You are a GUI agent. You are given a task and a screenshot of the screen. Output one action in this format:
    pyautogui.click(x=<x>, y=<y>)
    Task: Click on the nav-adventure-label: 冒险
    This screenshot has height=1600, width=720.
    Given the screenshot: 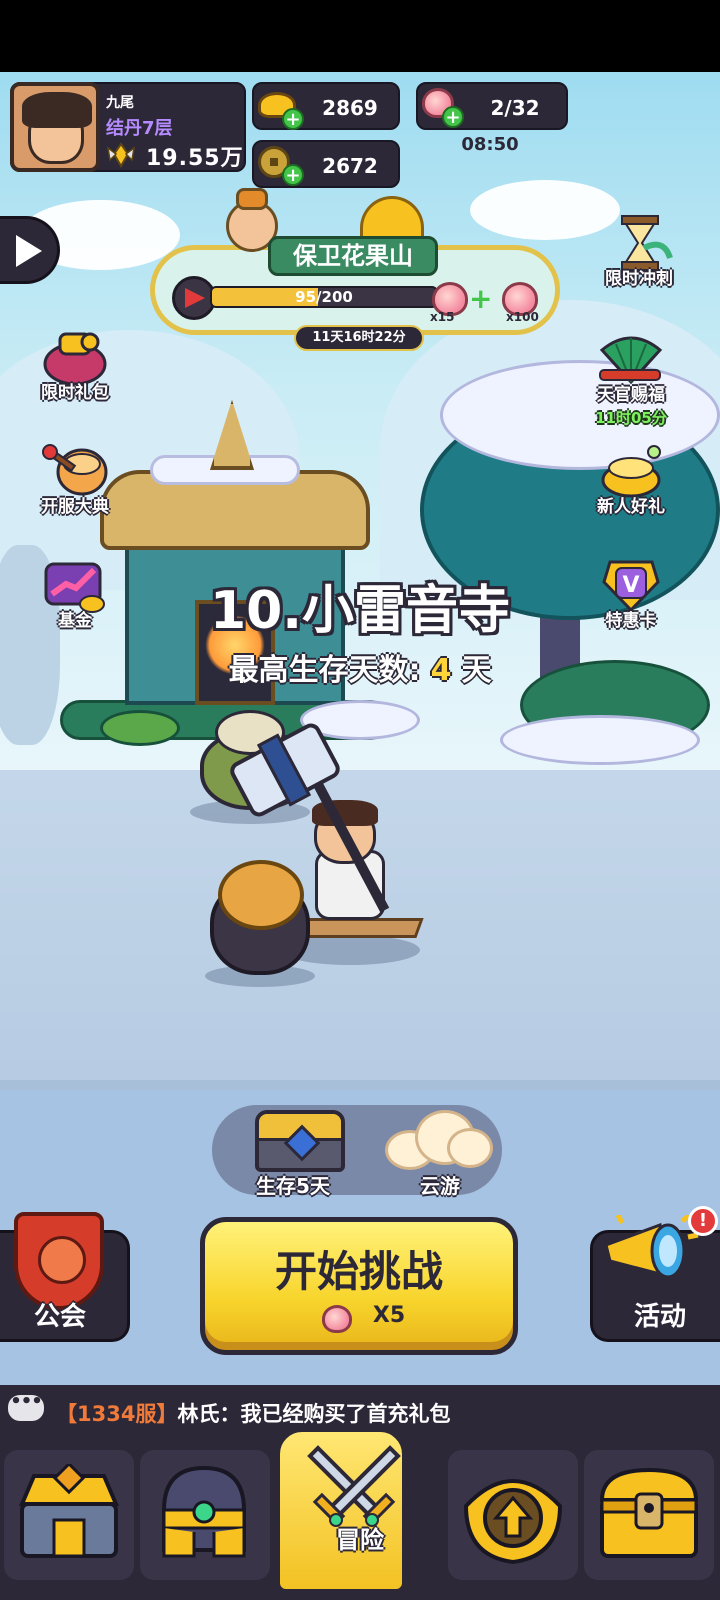 What is the action you would take?
    pyautogui.click(x=360, y=1540)
    